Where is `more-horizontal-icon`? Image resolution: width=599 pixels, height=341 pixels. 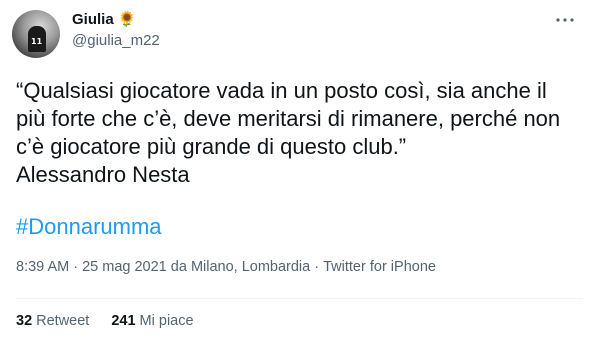
more-horizontal-icon is located at coordinates (565, 20).